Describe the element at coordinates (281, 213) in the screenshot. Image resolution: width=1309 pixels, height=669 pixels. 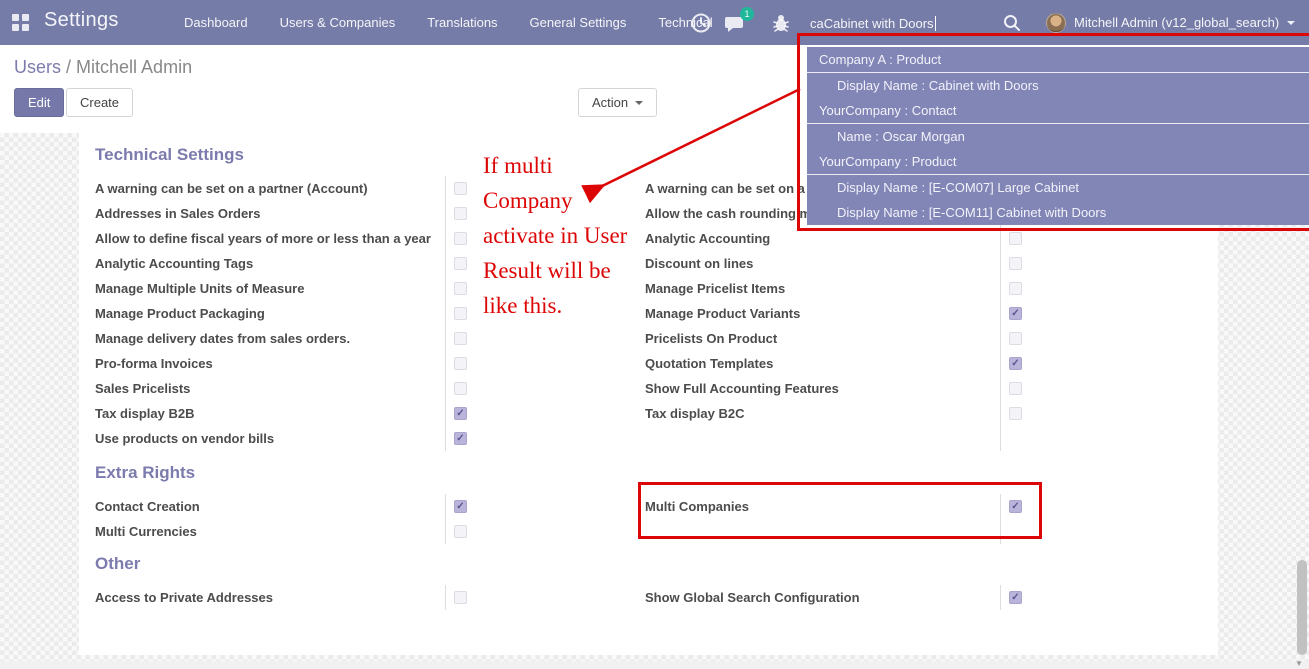
I see `setting-row: Addresses in Sales Orders` at that location.